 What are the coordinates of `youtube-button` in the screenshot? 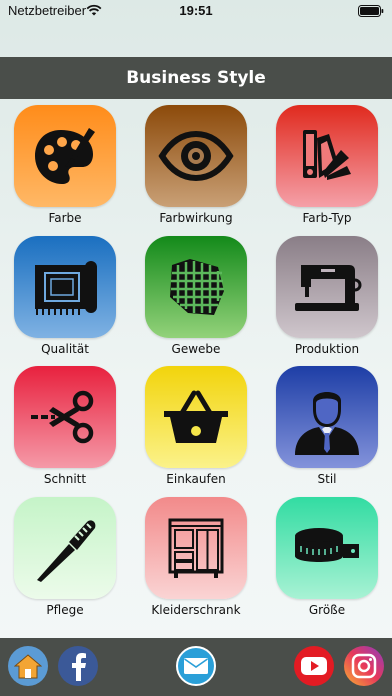 It's located at (314, 666).